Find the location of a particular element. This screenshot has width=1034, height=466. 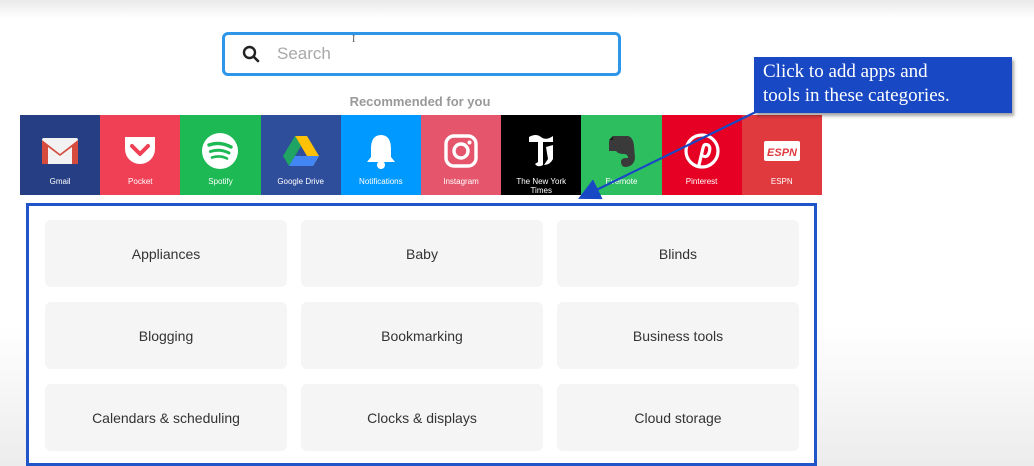

app-tile-google-drive: Google Drive is located at coordinates (300, 155).